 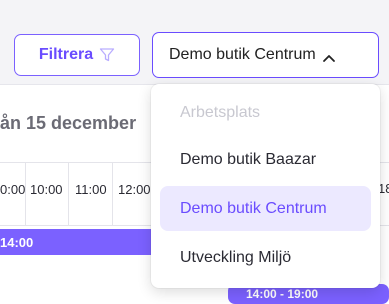 I want to click on dropdown-option-label: Utveckling Miljö, so click(x=236, y=257).